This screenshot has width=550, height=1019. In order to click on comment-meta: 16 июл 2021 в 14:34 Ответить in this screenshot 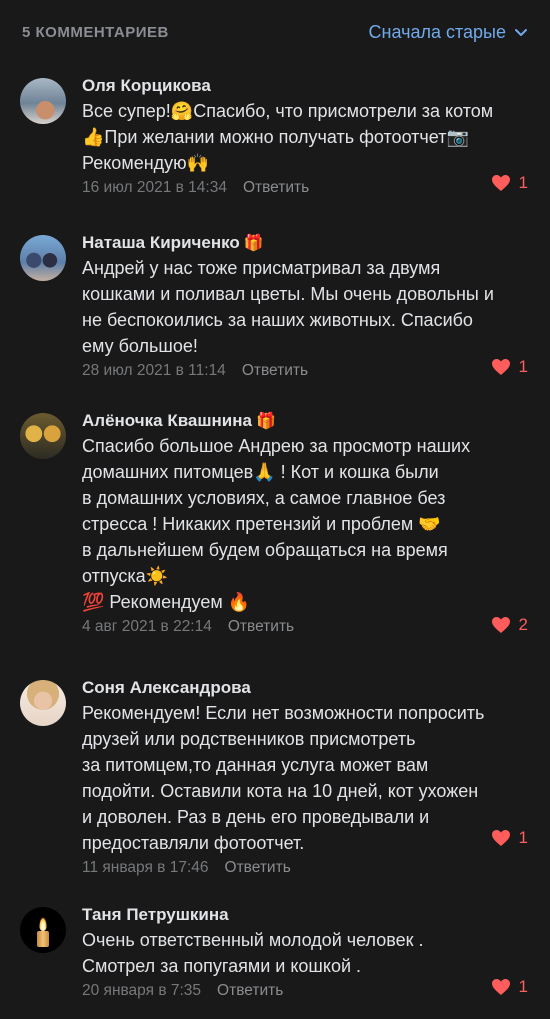, I will do `click(297, 188)`.